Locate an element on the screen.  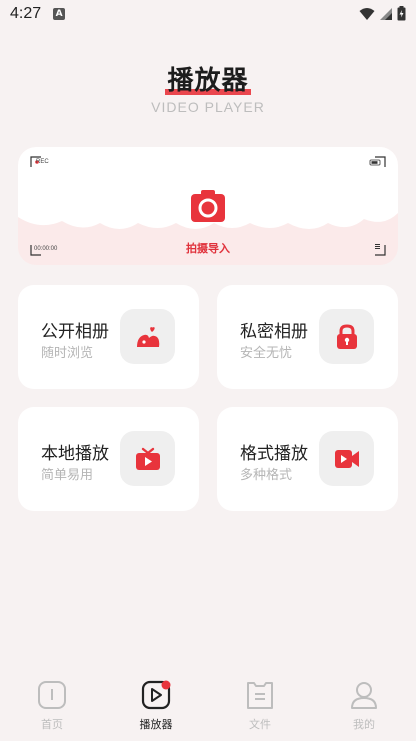
player-icon is located at coordinates (156, 695).